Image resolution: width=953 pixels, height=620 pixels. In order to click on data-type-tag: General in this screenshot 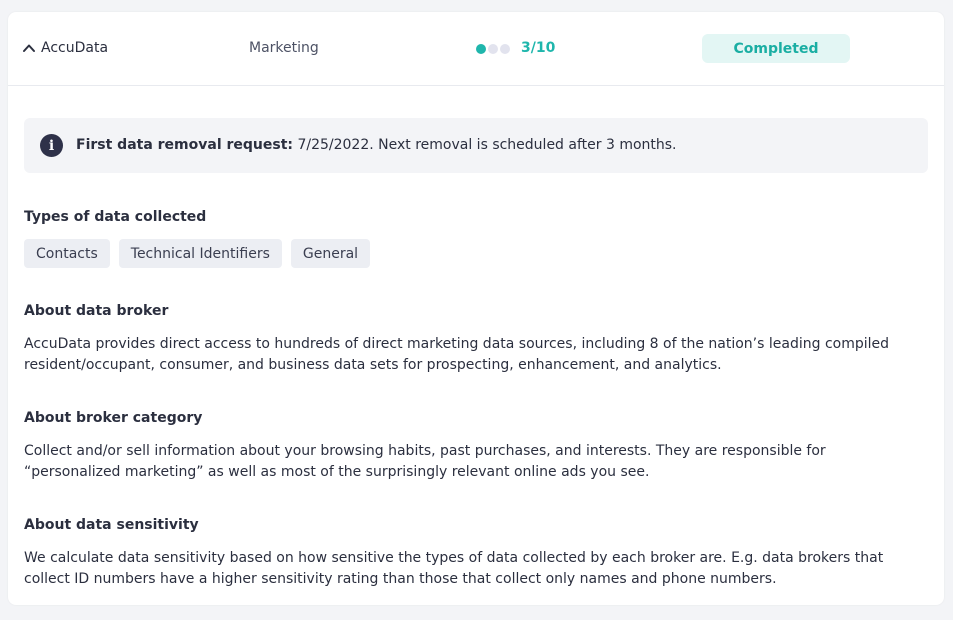, I will do `click(330, 253)`.